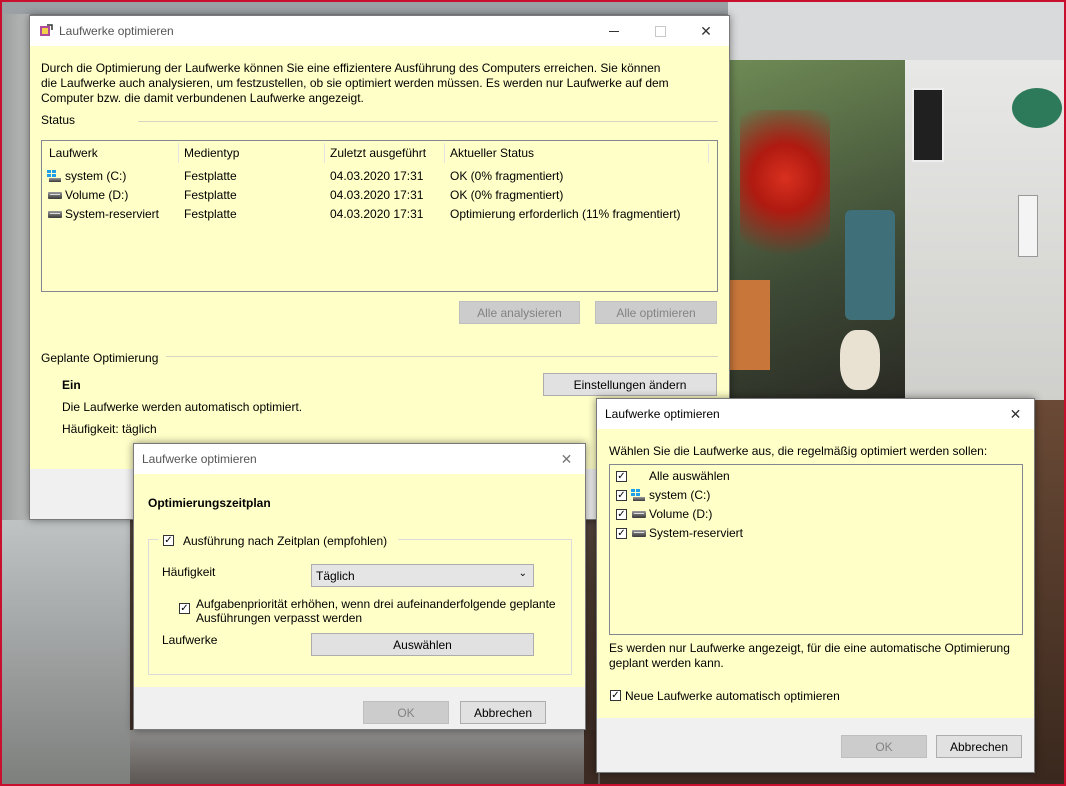  Describe the element at coordinates (184, 608) in the screenshot. I see `priority-checkbox: ✓` at that location.